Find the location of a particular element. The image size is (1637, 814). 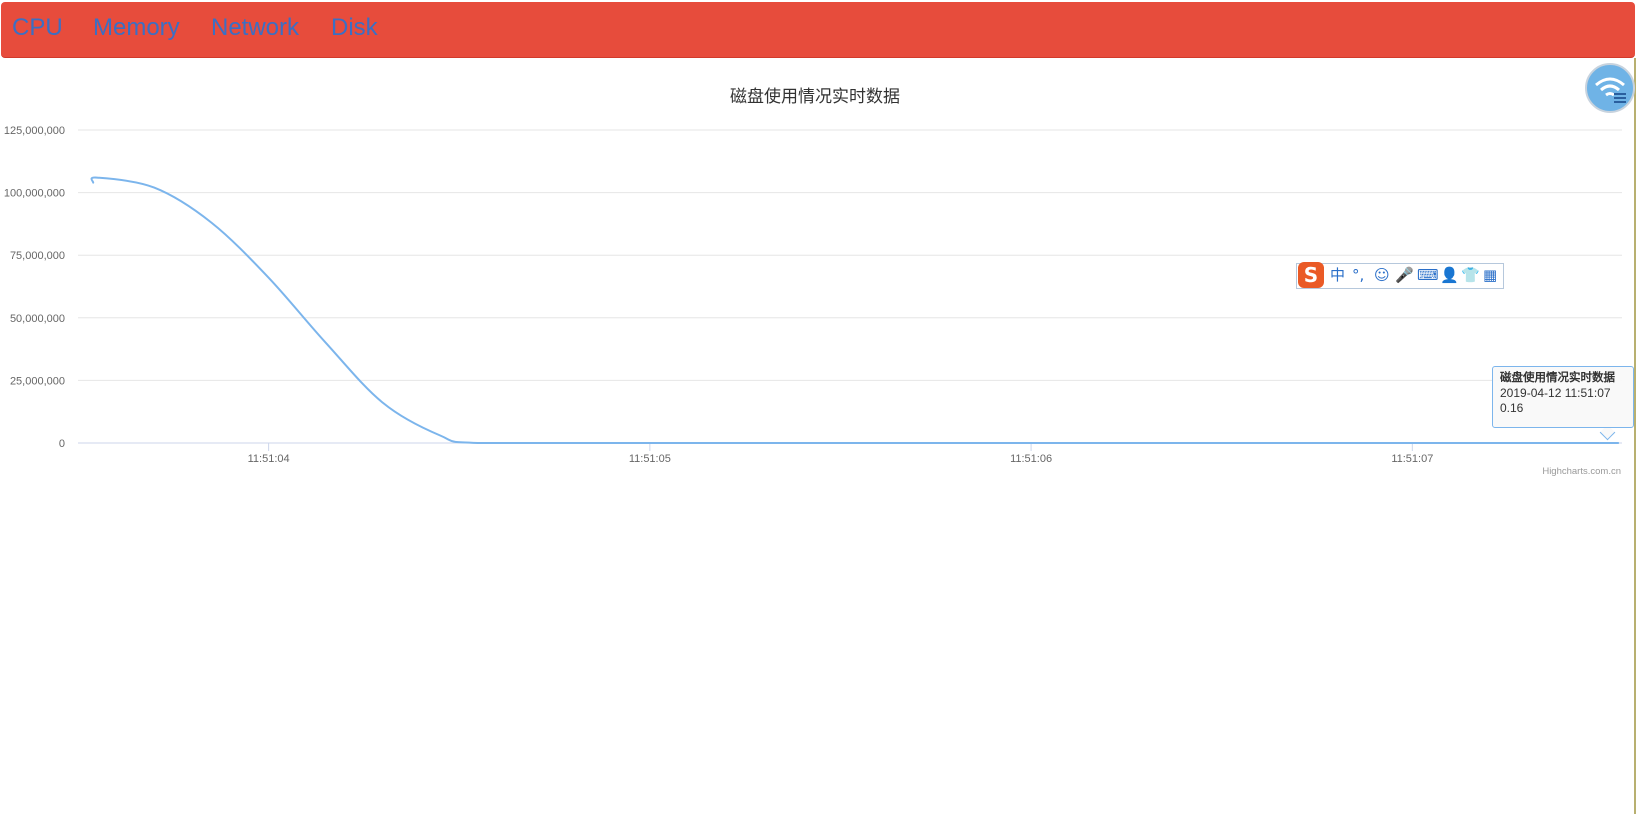

y-tick-label: 50,000,000 is located at coordinates (37, 319).